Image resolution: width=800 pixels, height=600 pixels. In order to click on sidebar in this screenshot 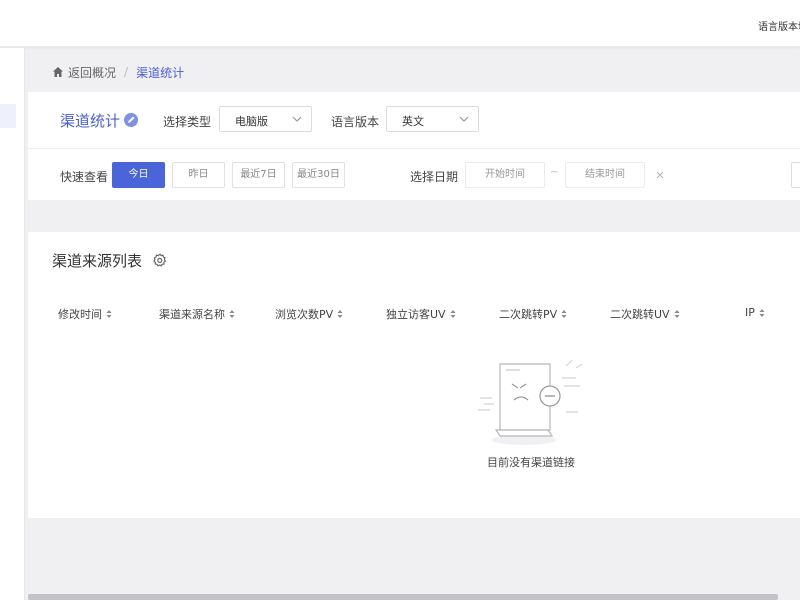, I will do `click(12, 324)`.